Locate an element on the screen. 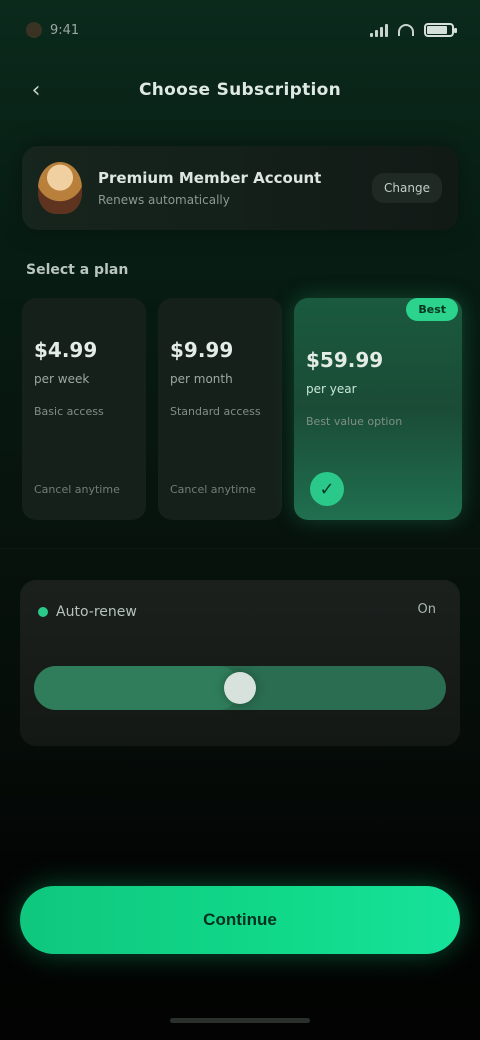  profile-subtitle: Renews automatically is located at coordinates (164, 200).